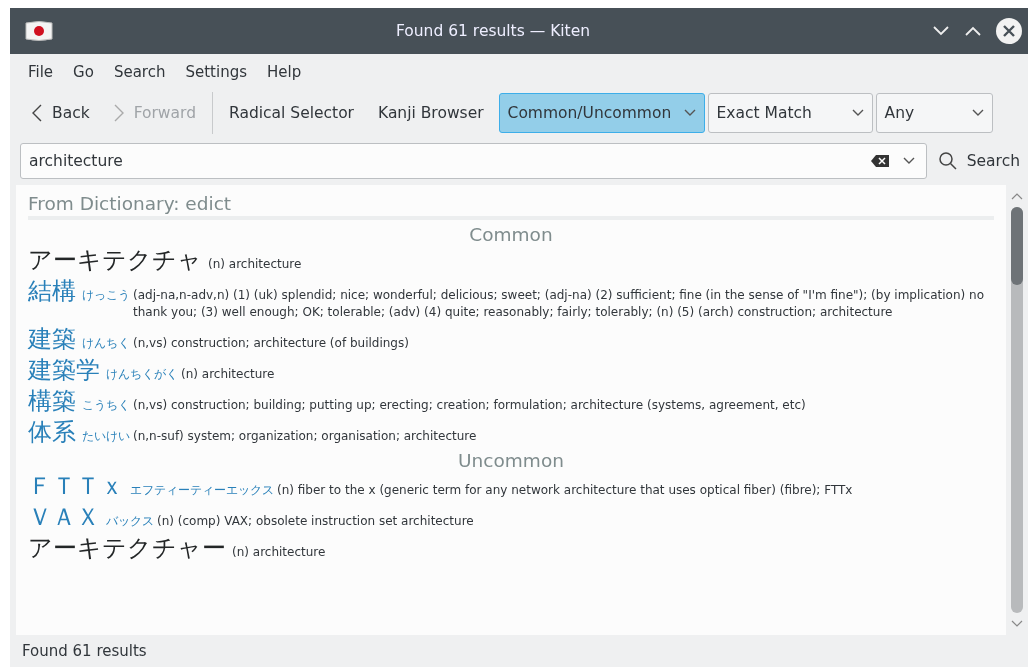 The height and width of the screenshot is (667, 1028). What do you see at coordinates (130, 521) in the screenshot?
I see `reading: バックス` at bounding box center [130, 521].